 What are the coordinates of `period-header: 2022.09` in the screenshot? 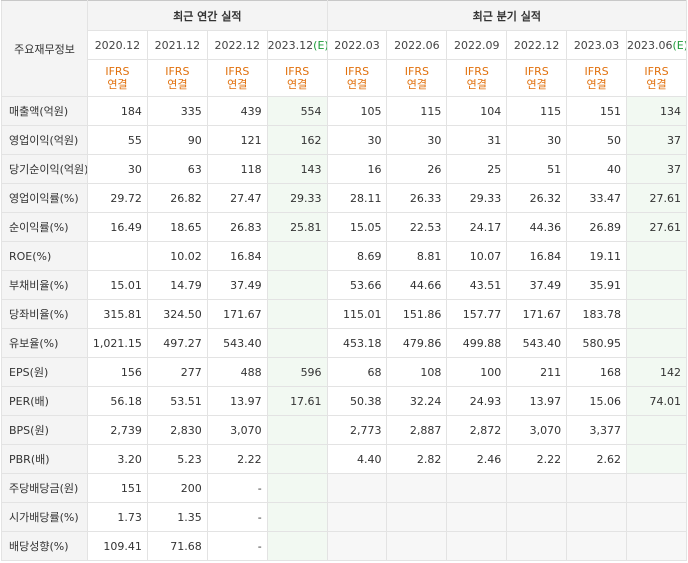 It's located at (477, 45).